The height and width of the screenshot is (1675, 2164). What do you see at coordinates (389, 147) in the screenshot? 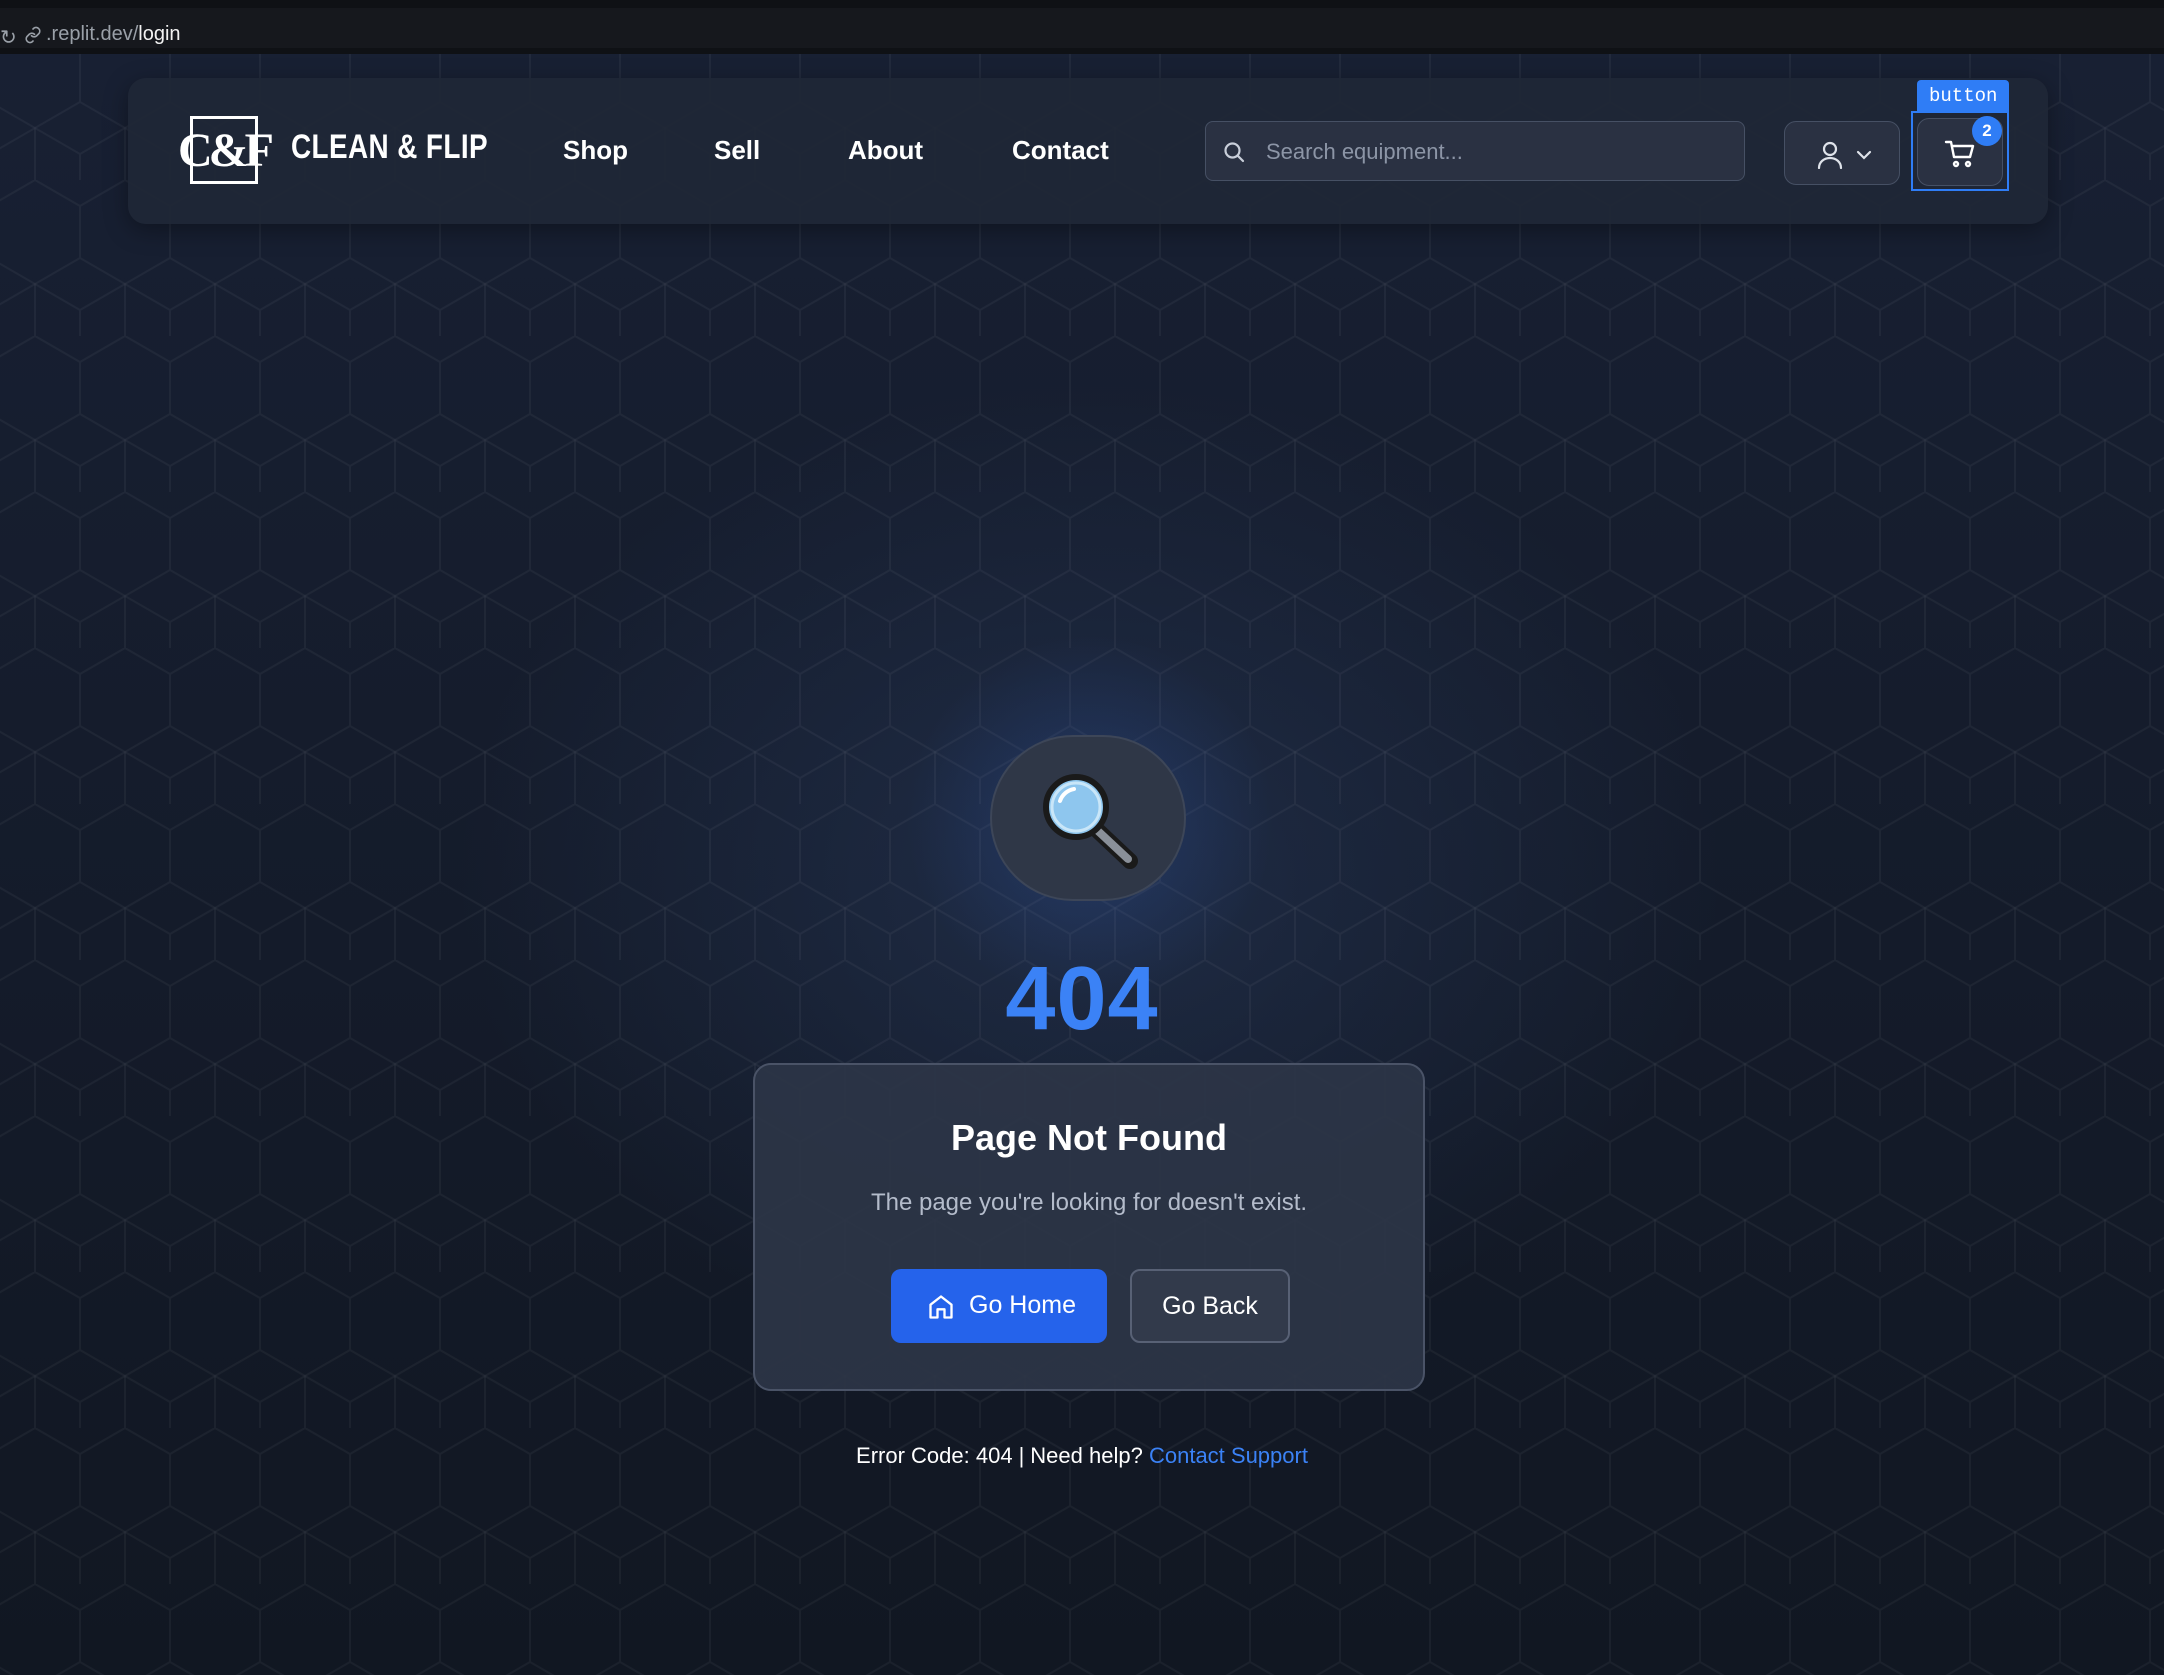
I see `brand-name: CLEAN & FLIP` at bounding box center [389, 147].